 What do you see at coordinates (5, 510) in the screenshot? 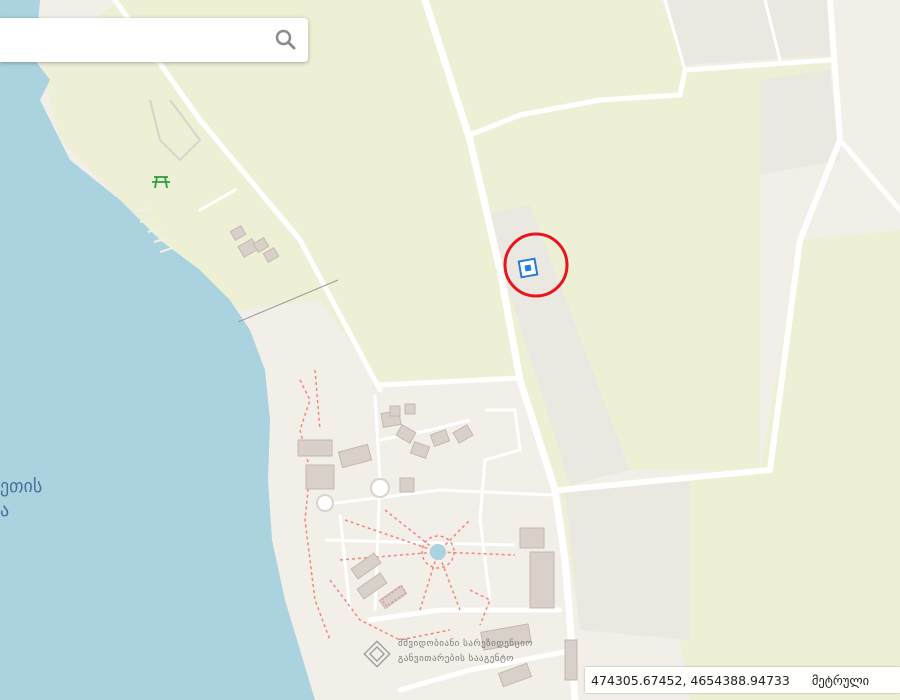
I see `water-label-line: ა` at bounding box center [5, 510].